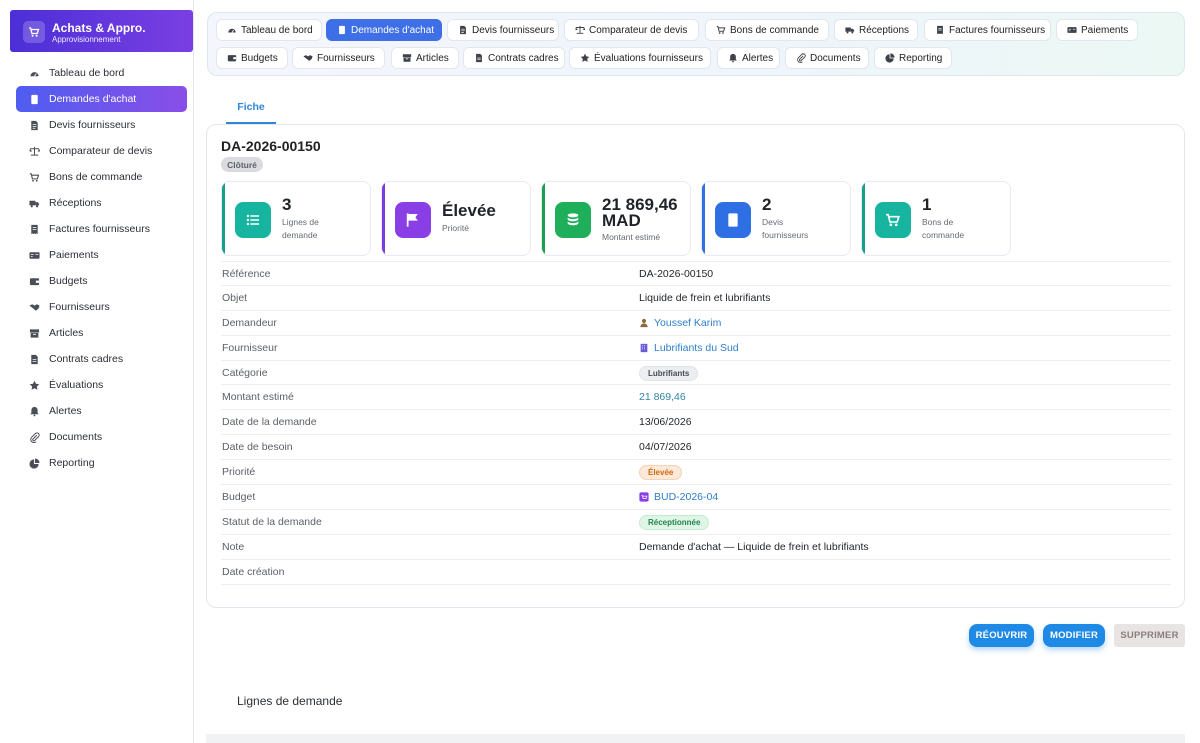 The height and width of the screenshot is (743, 1200). I want to click on sidebar-item-demandes-d-achat: Demandes d'achat, so click(101, 99).